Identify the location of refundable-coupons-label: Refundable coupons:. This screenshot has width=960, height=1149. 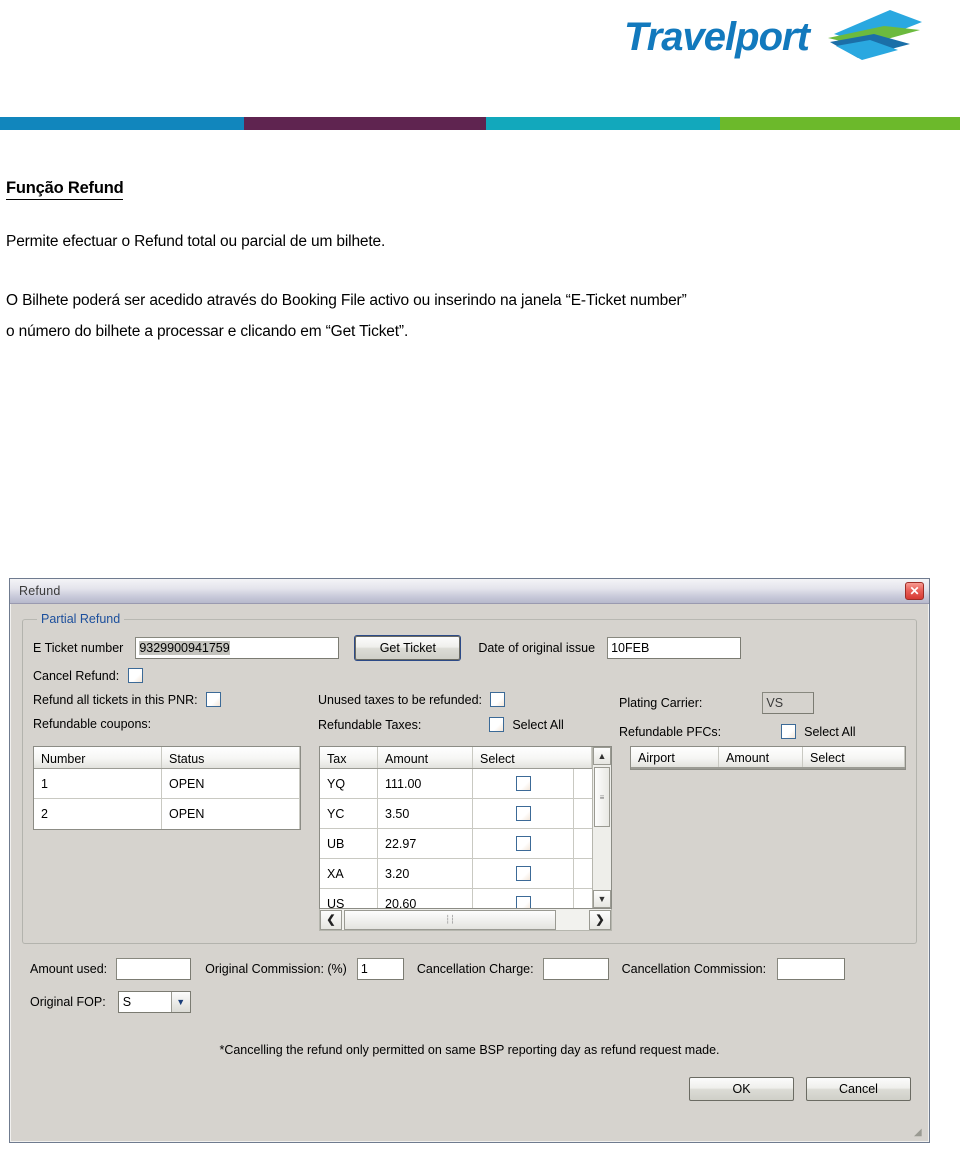
(92, 724).